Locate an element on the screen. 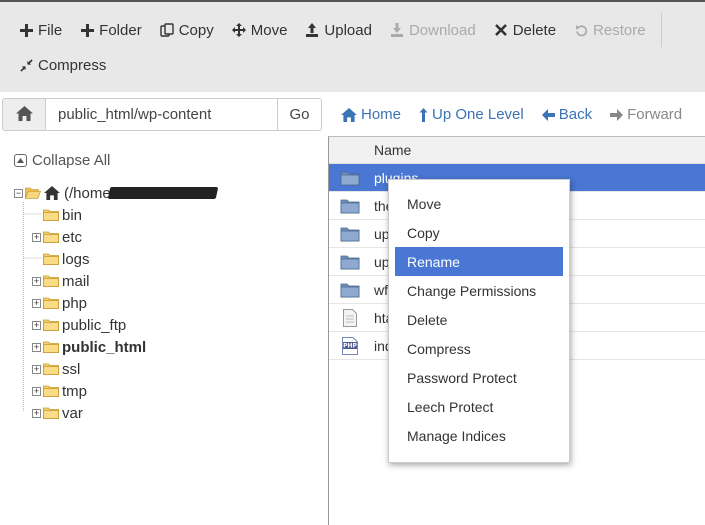 The height and width of the screenshot is (525, 705). compress-button: Compress is located at coordinates (62, 65).